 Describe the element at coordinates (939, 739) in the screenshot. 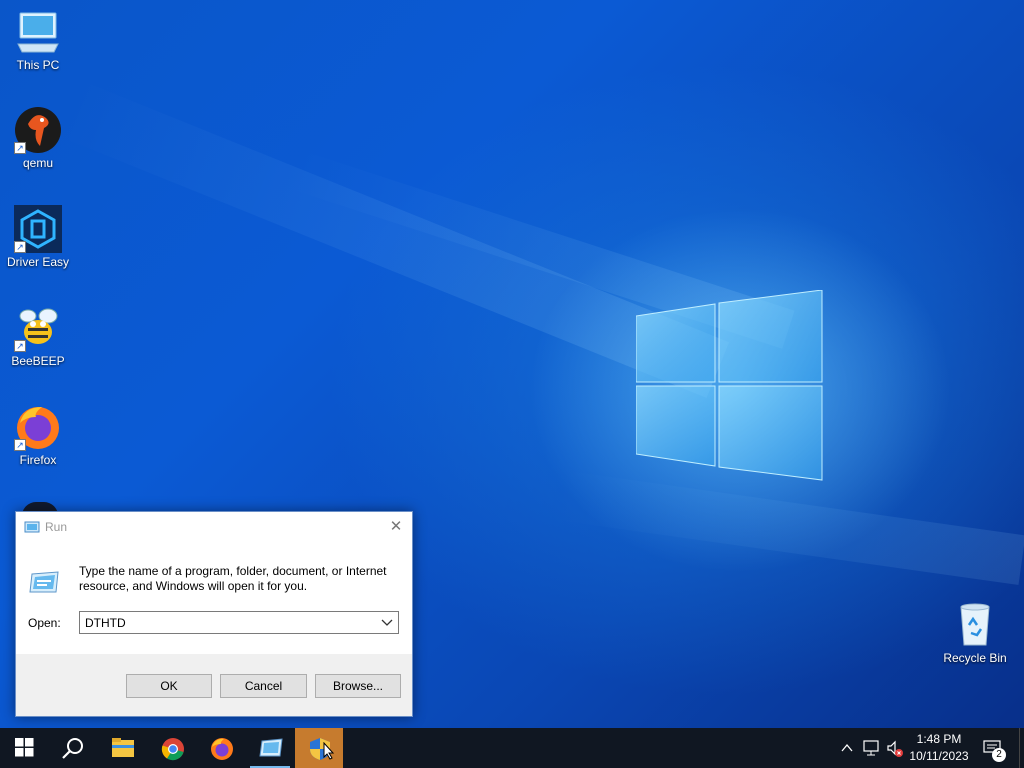

I see `clock-time: 1:48 PM` at that location.